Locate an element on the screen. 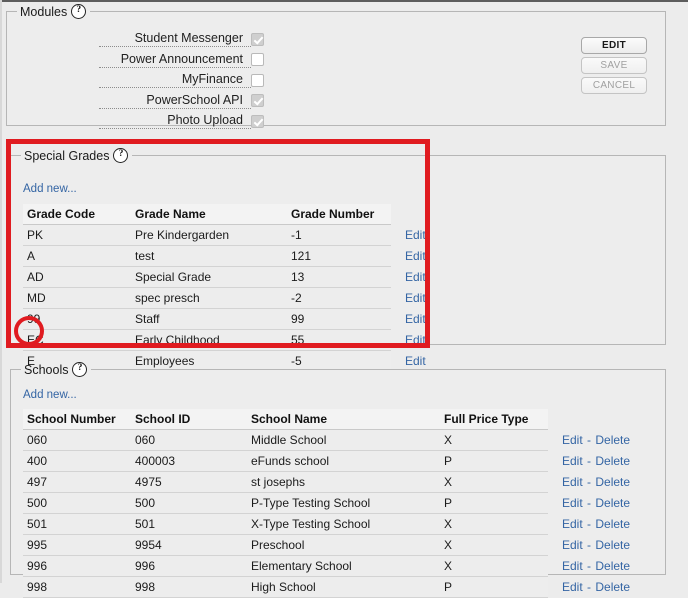 This screenshot has height=598, width=688. grade-number-cell: 121 is located at coordinates (339, 256).